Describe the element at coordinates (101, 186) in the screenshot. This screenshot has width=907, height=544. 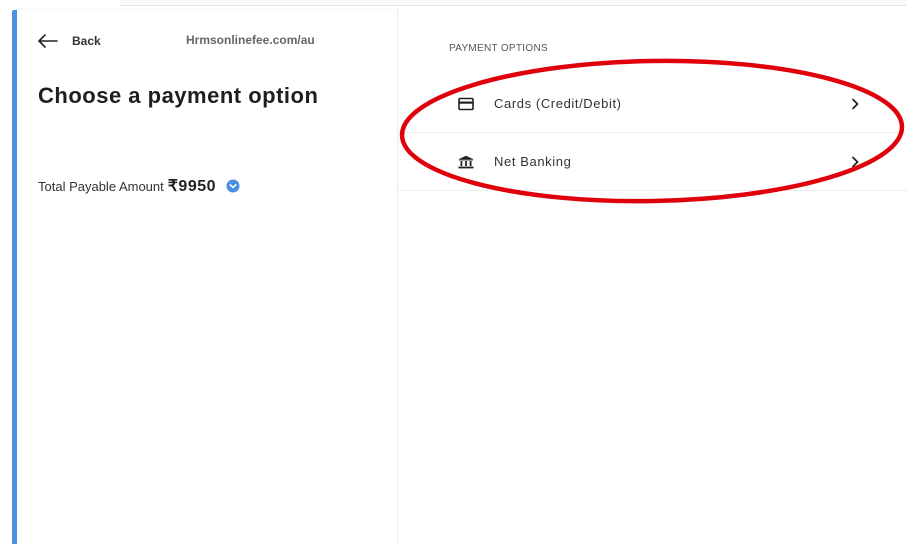
I see `amount-label: Total Payable Amount` at that location.